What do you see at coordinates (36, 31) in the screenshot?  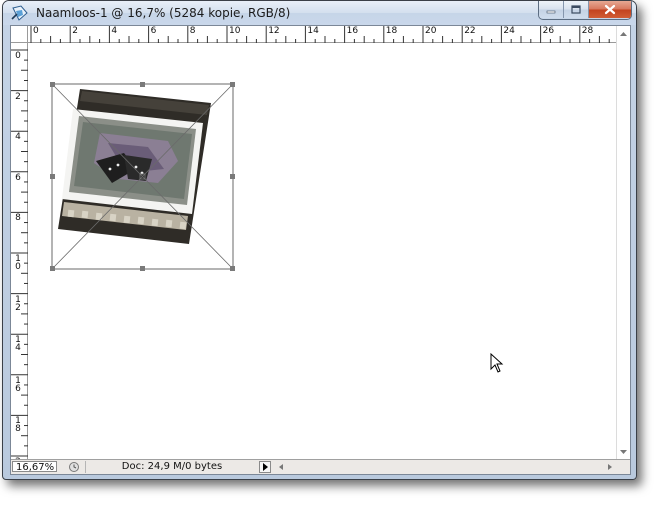 I see `horizontal-ruler-label: 0` at bounding box center [36, 31].